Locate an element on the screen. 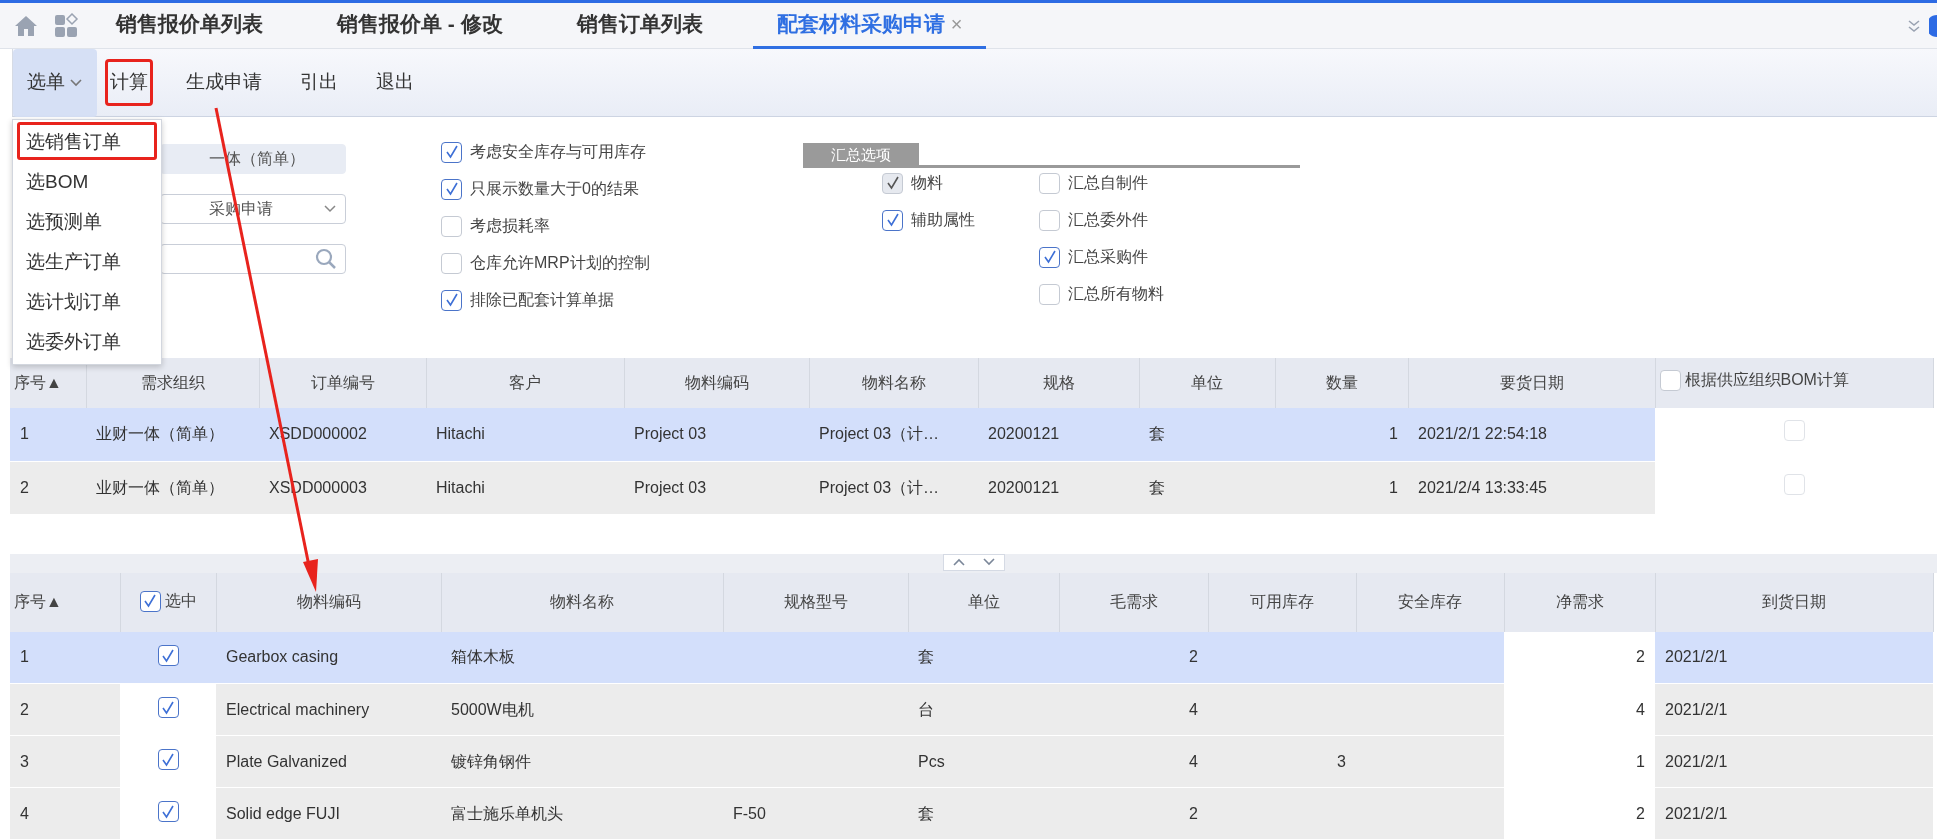  search-icon is located at coordinates (326, 259).